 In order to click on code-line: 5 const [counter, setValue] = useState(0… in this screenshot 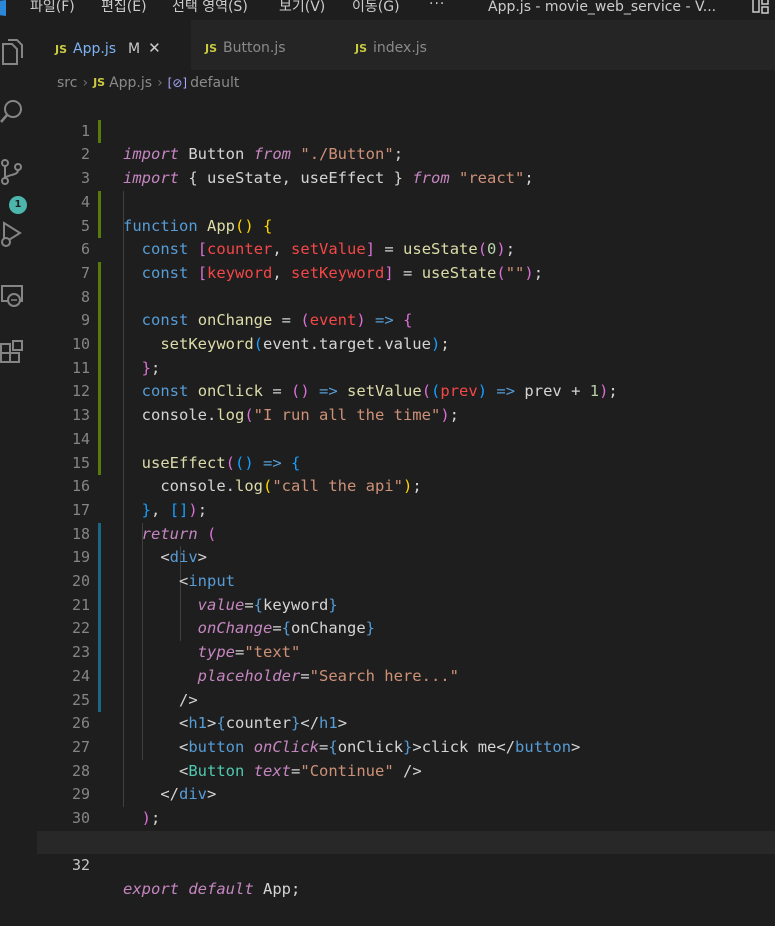, I will do `click(406, 225)`.